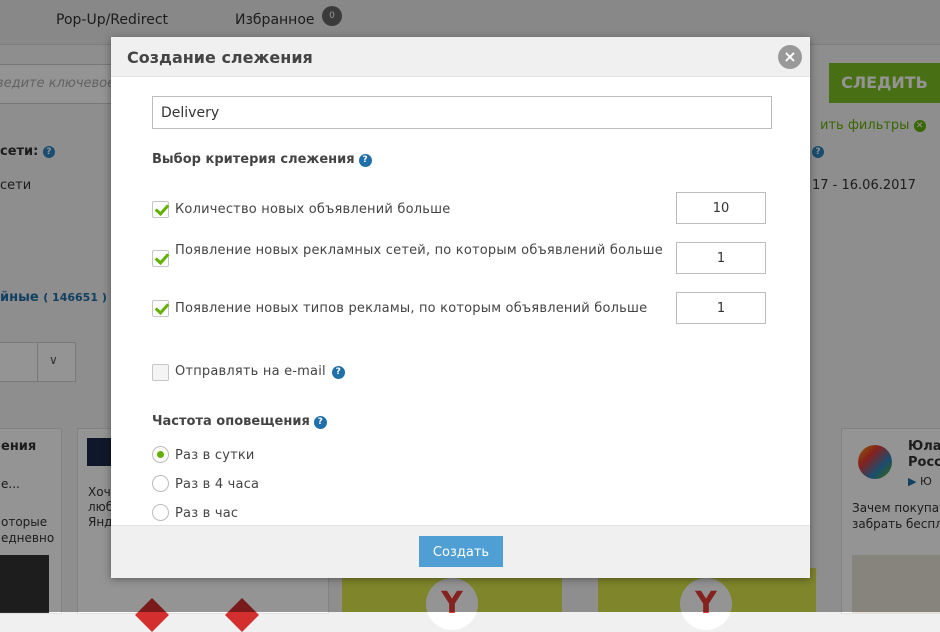 This screenshot has width=940, height=632. What do you see at coordinates (721, 208) in the screenshot?
I see `criterion-new-ads-value` at bounding box center [721, 208].